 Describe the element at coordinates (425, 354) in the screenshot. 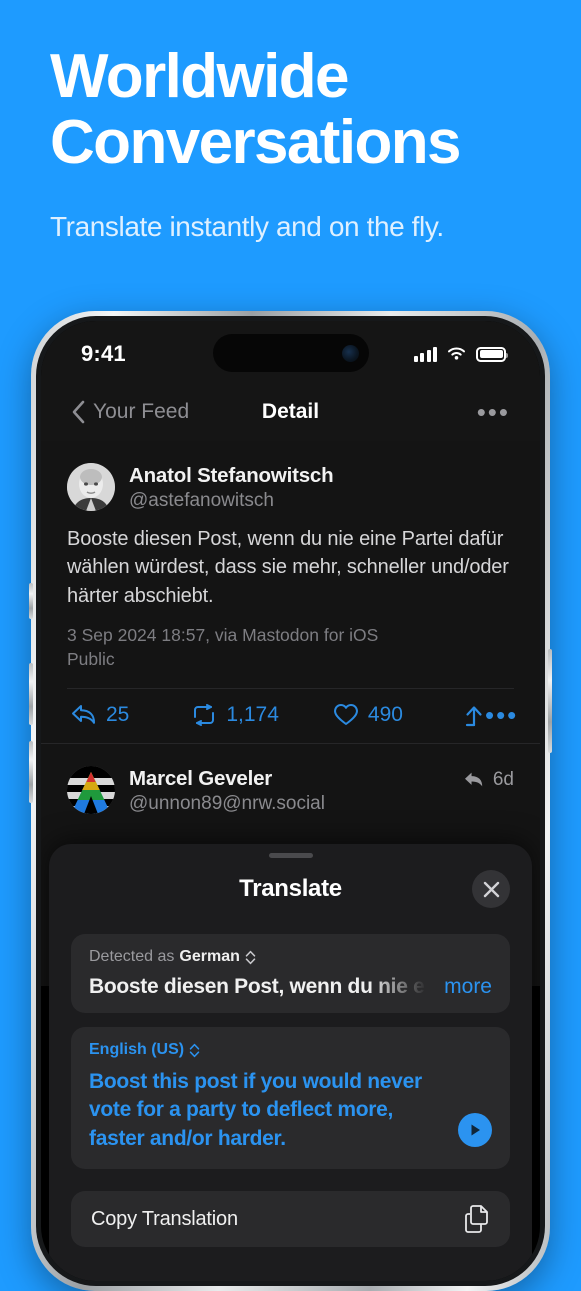

I see `cellular-bars-icon` at that location.